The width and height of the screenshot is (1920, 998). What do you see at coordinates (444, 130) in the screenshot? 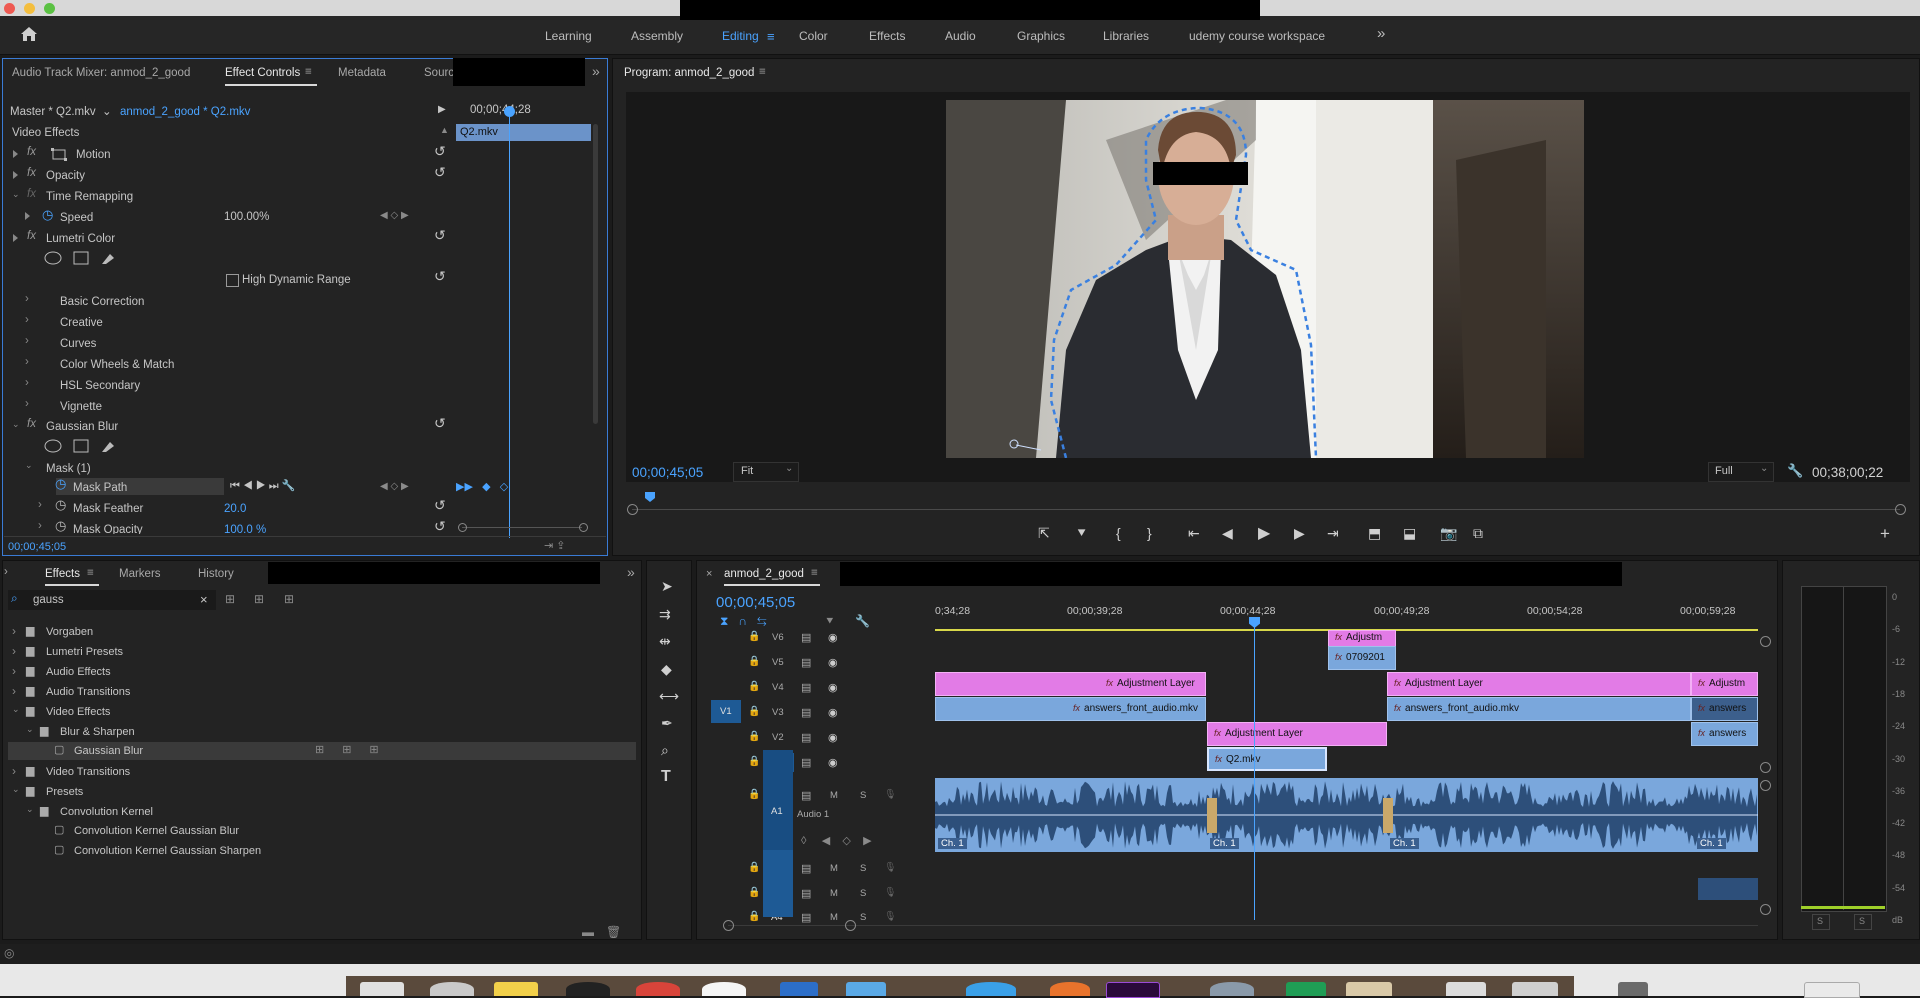
I see `scroll-up-icon: ▲` at bounding box center [444, 130].